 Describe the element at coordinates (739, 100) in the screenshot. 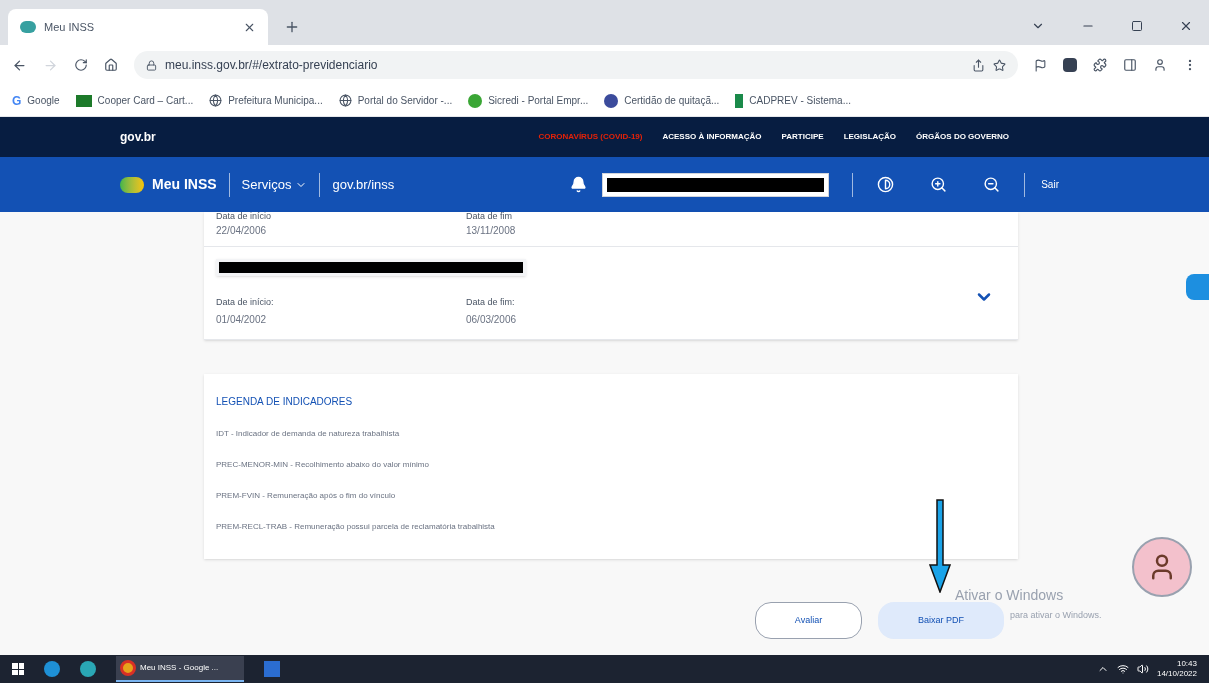

I see `pin-icon` at that location.